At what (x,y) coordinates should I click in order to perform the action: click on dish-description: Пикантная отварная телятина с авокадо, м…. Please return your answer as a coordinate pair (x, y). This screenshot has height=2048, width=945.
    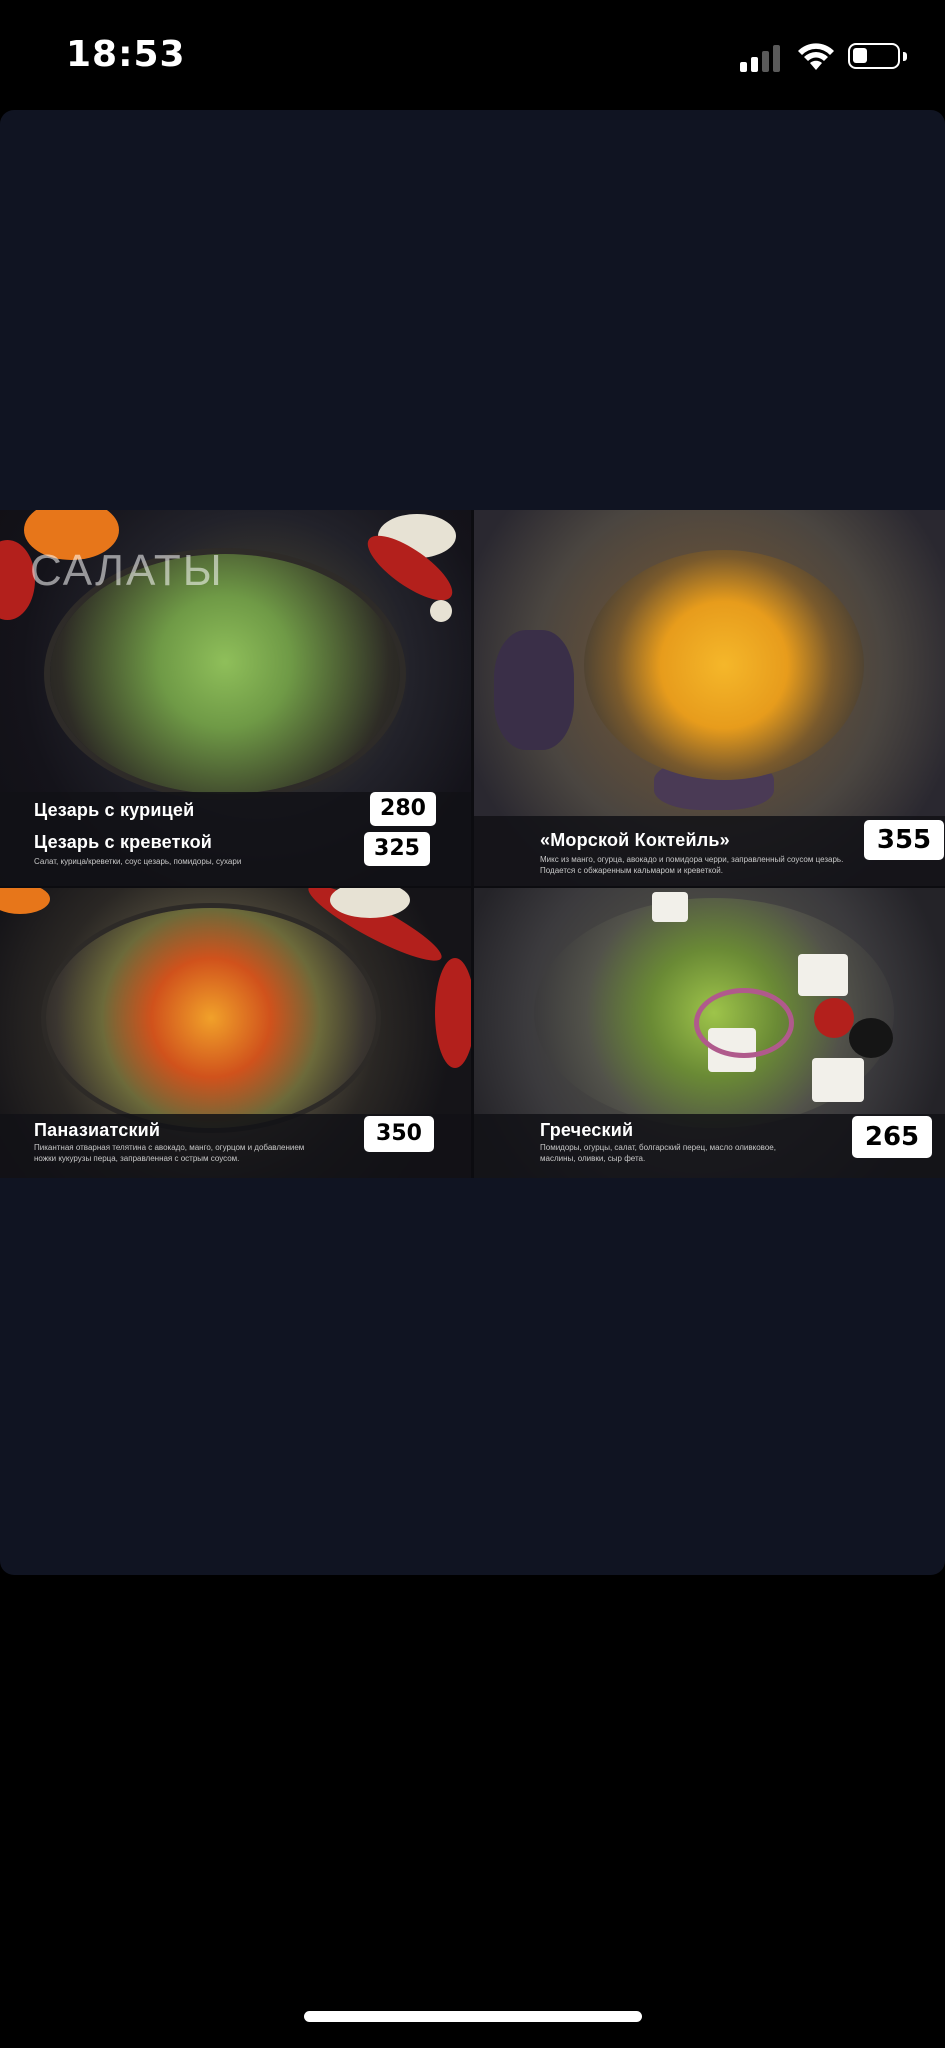
    Looking at the image, I should click on (169, 1147).